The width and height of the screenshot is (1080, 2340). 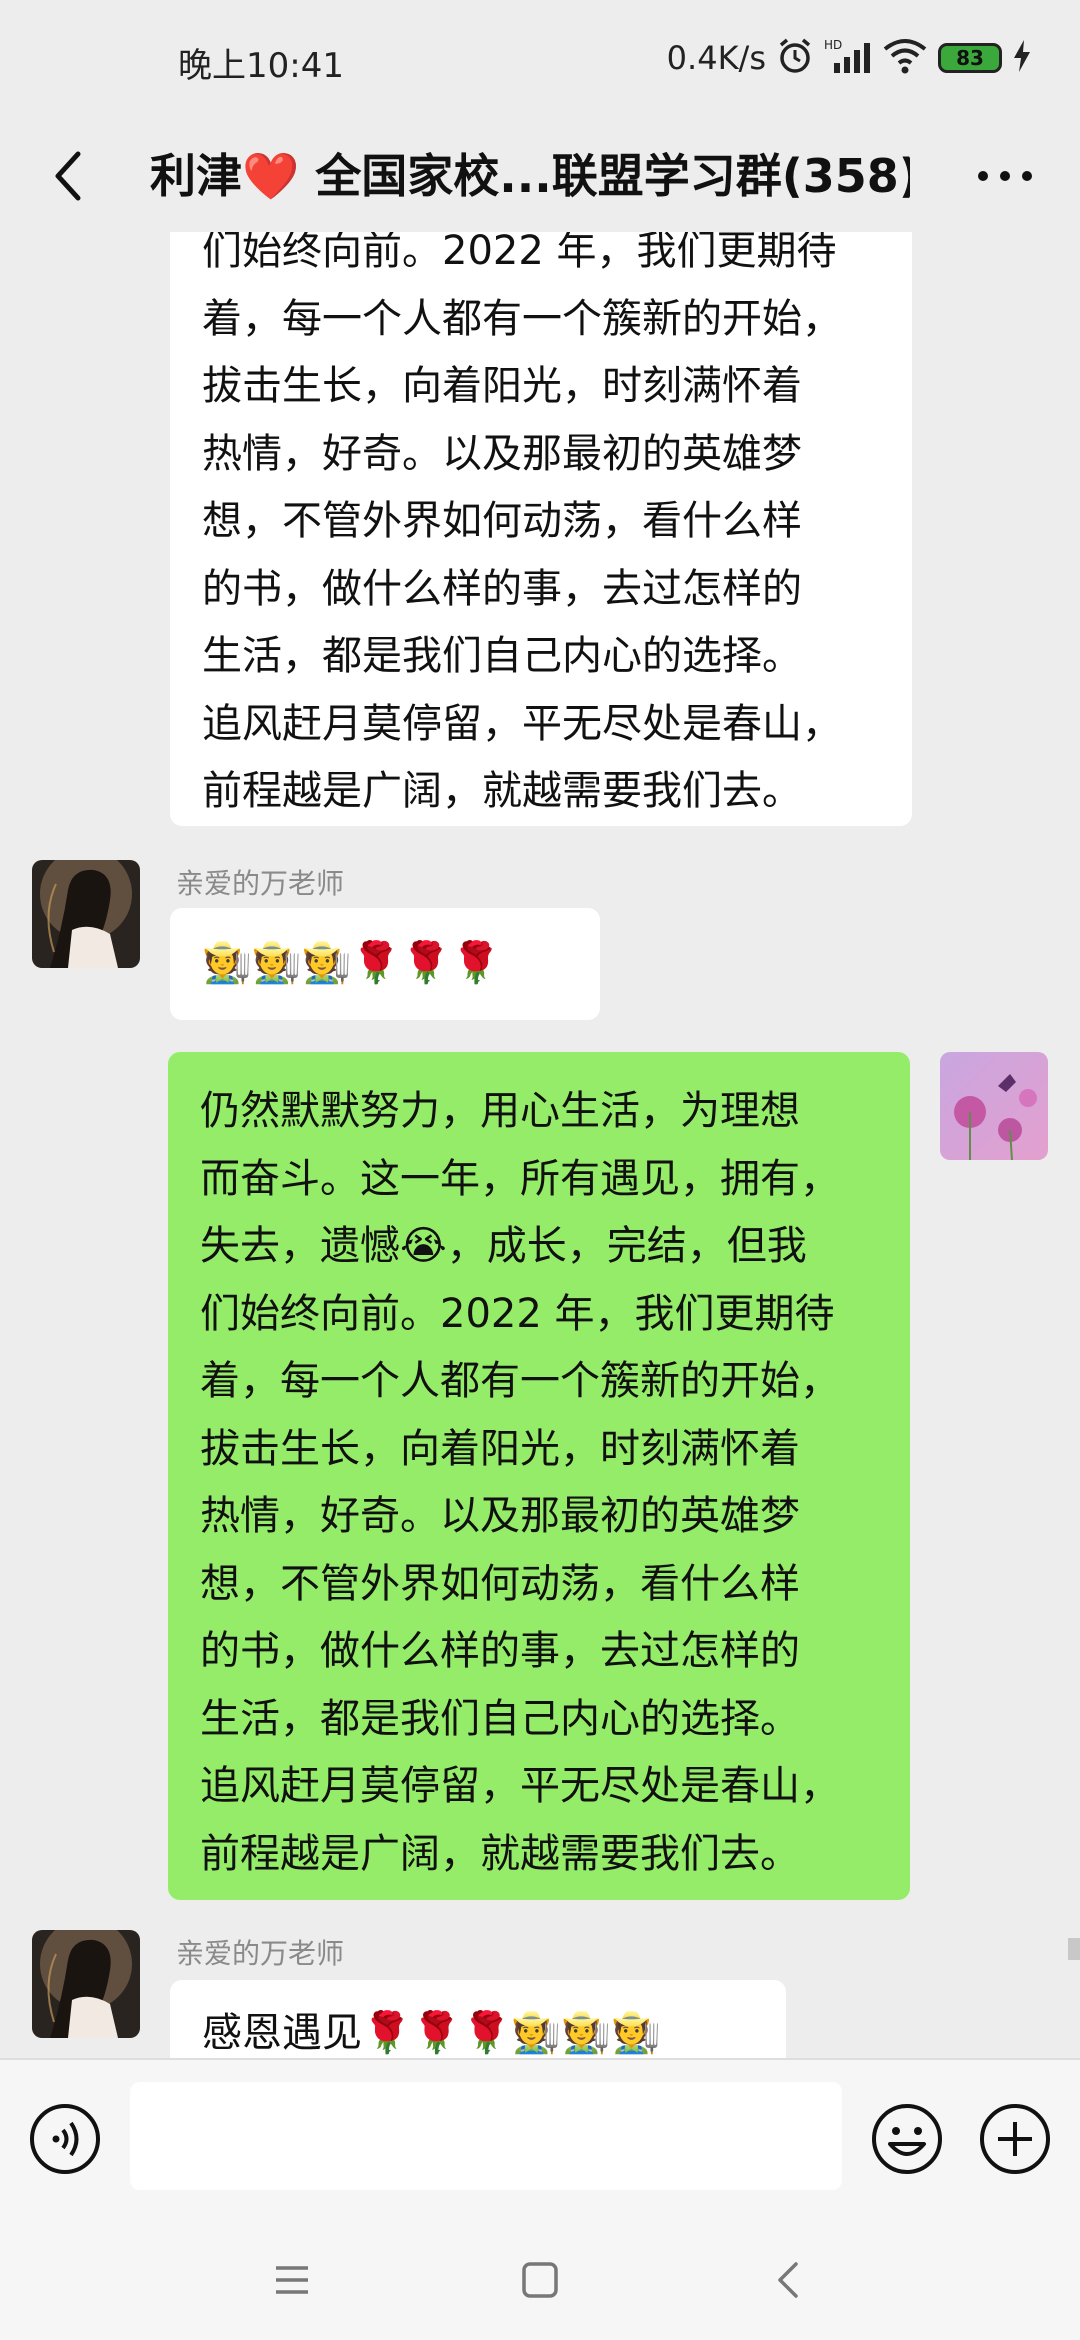 I want to click on message-bubble-other: 🧑‍🌾🧑‍🌾🧑‍🌾🌹🌹🌹, so click(x=385, y=964).